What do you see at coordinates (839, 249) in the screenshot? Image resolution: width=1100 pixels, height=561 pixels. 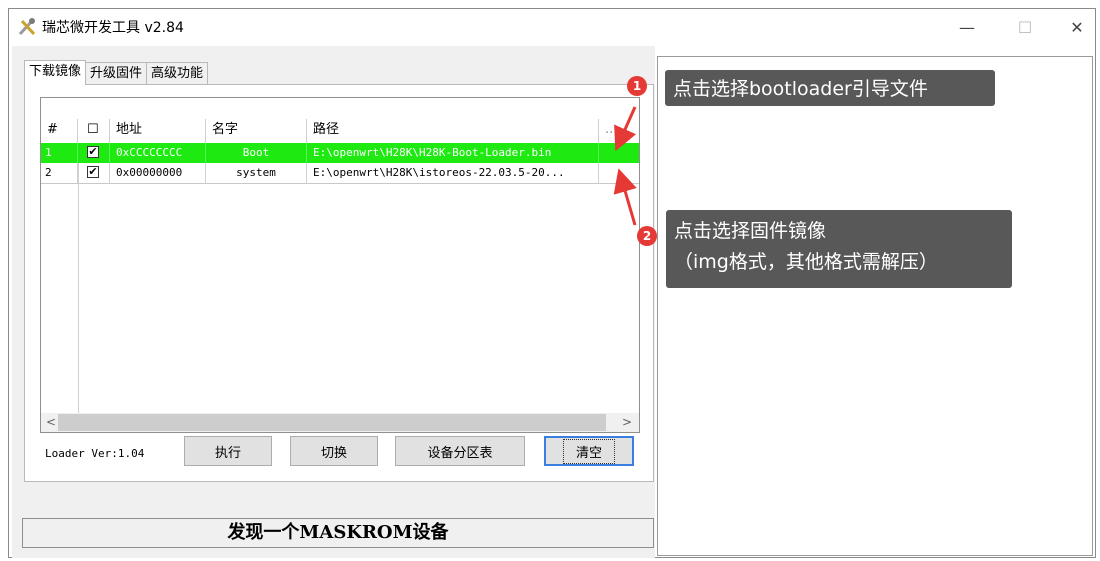 I see `callout-firmware: 点击选择固件镜像 （img格式，其他格式需解压）` at bounding box center [839, 249].